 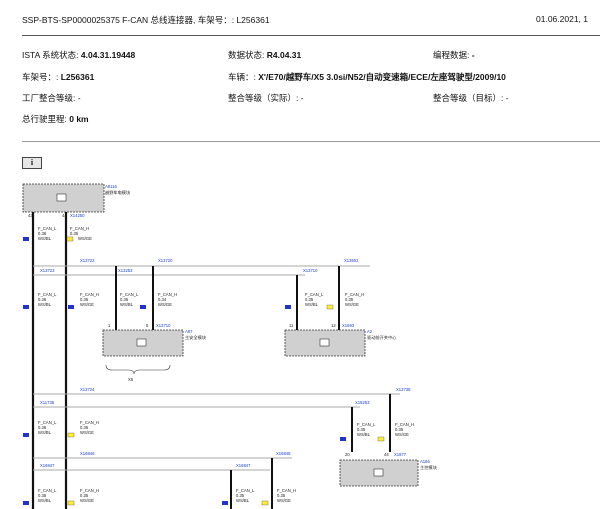 What do you see at coordinates (243, 465) in the screenshot?
I see `conn-x16847-b: X16847` at bounding box center [243, 465].